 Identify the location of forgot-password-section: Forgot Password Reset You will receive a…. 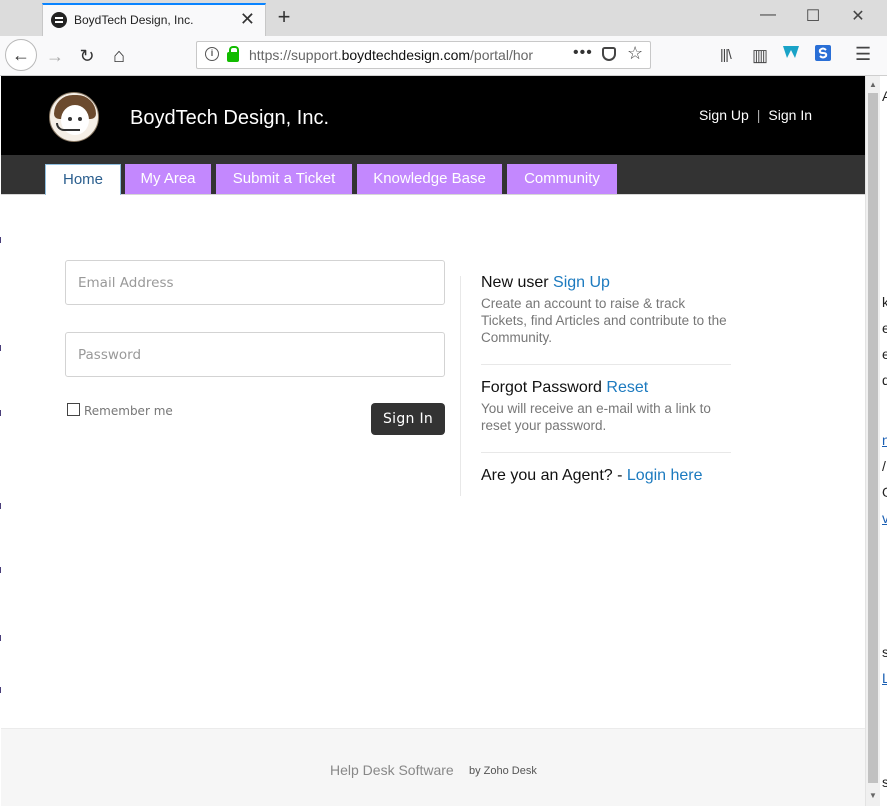
(606, 406).